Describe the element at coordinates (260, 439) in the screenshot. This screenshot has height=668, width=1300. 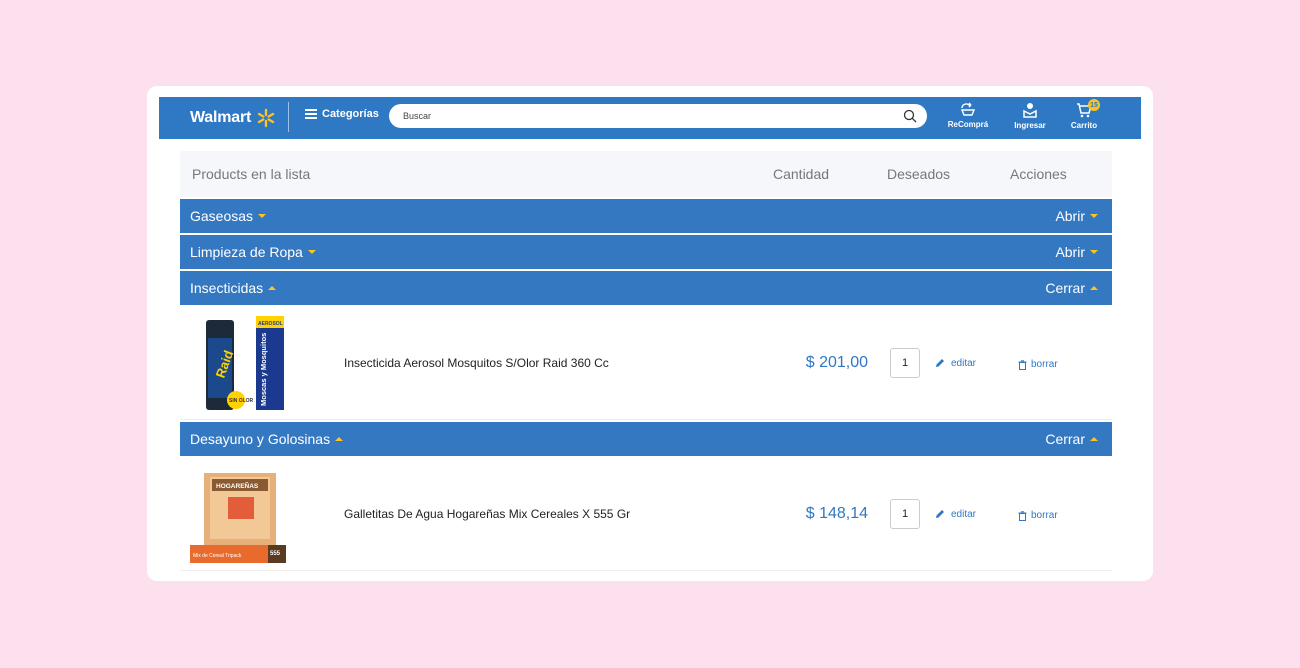
I see `category-label: Desayuno y Golosinas` at that location.